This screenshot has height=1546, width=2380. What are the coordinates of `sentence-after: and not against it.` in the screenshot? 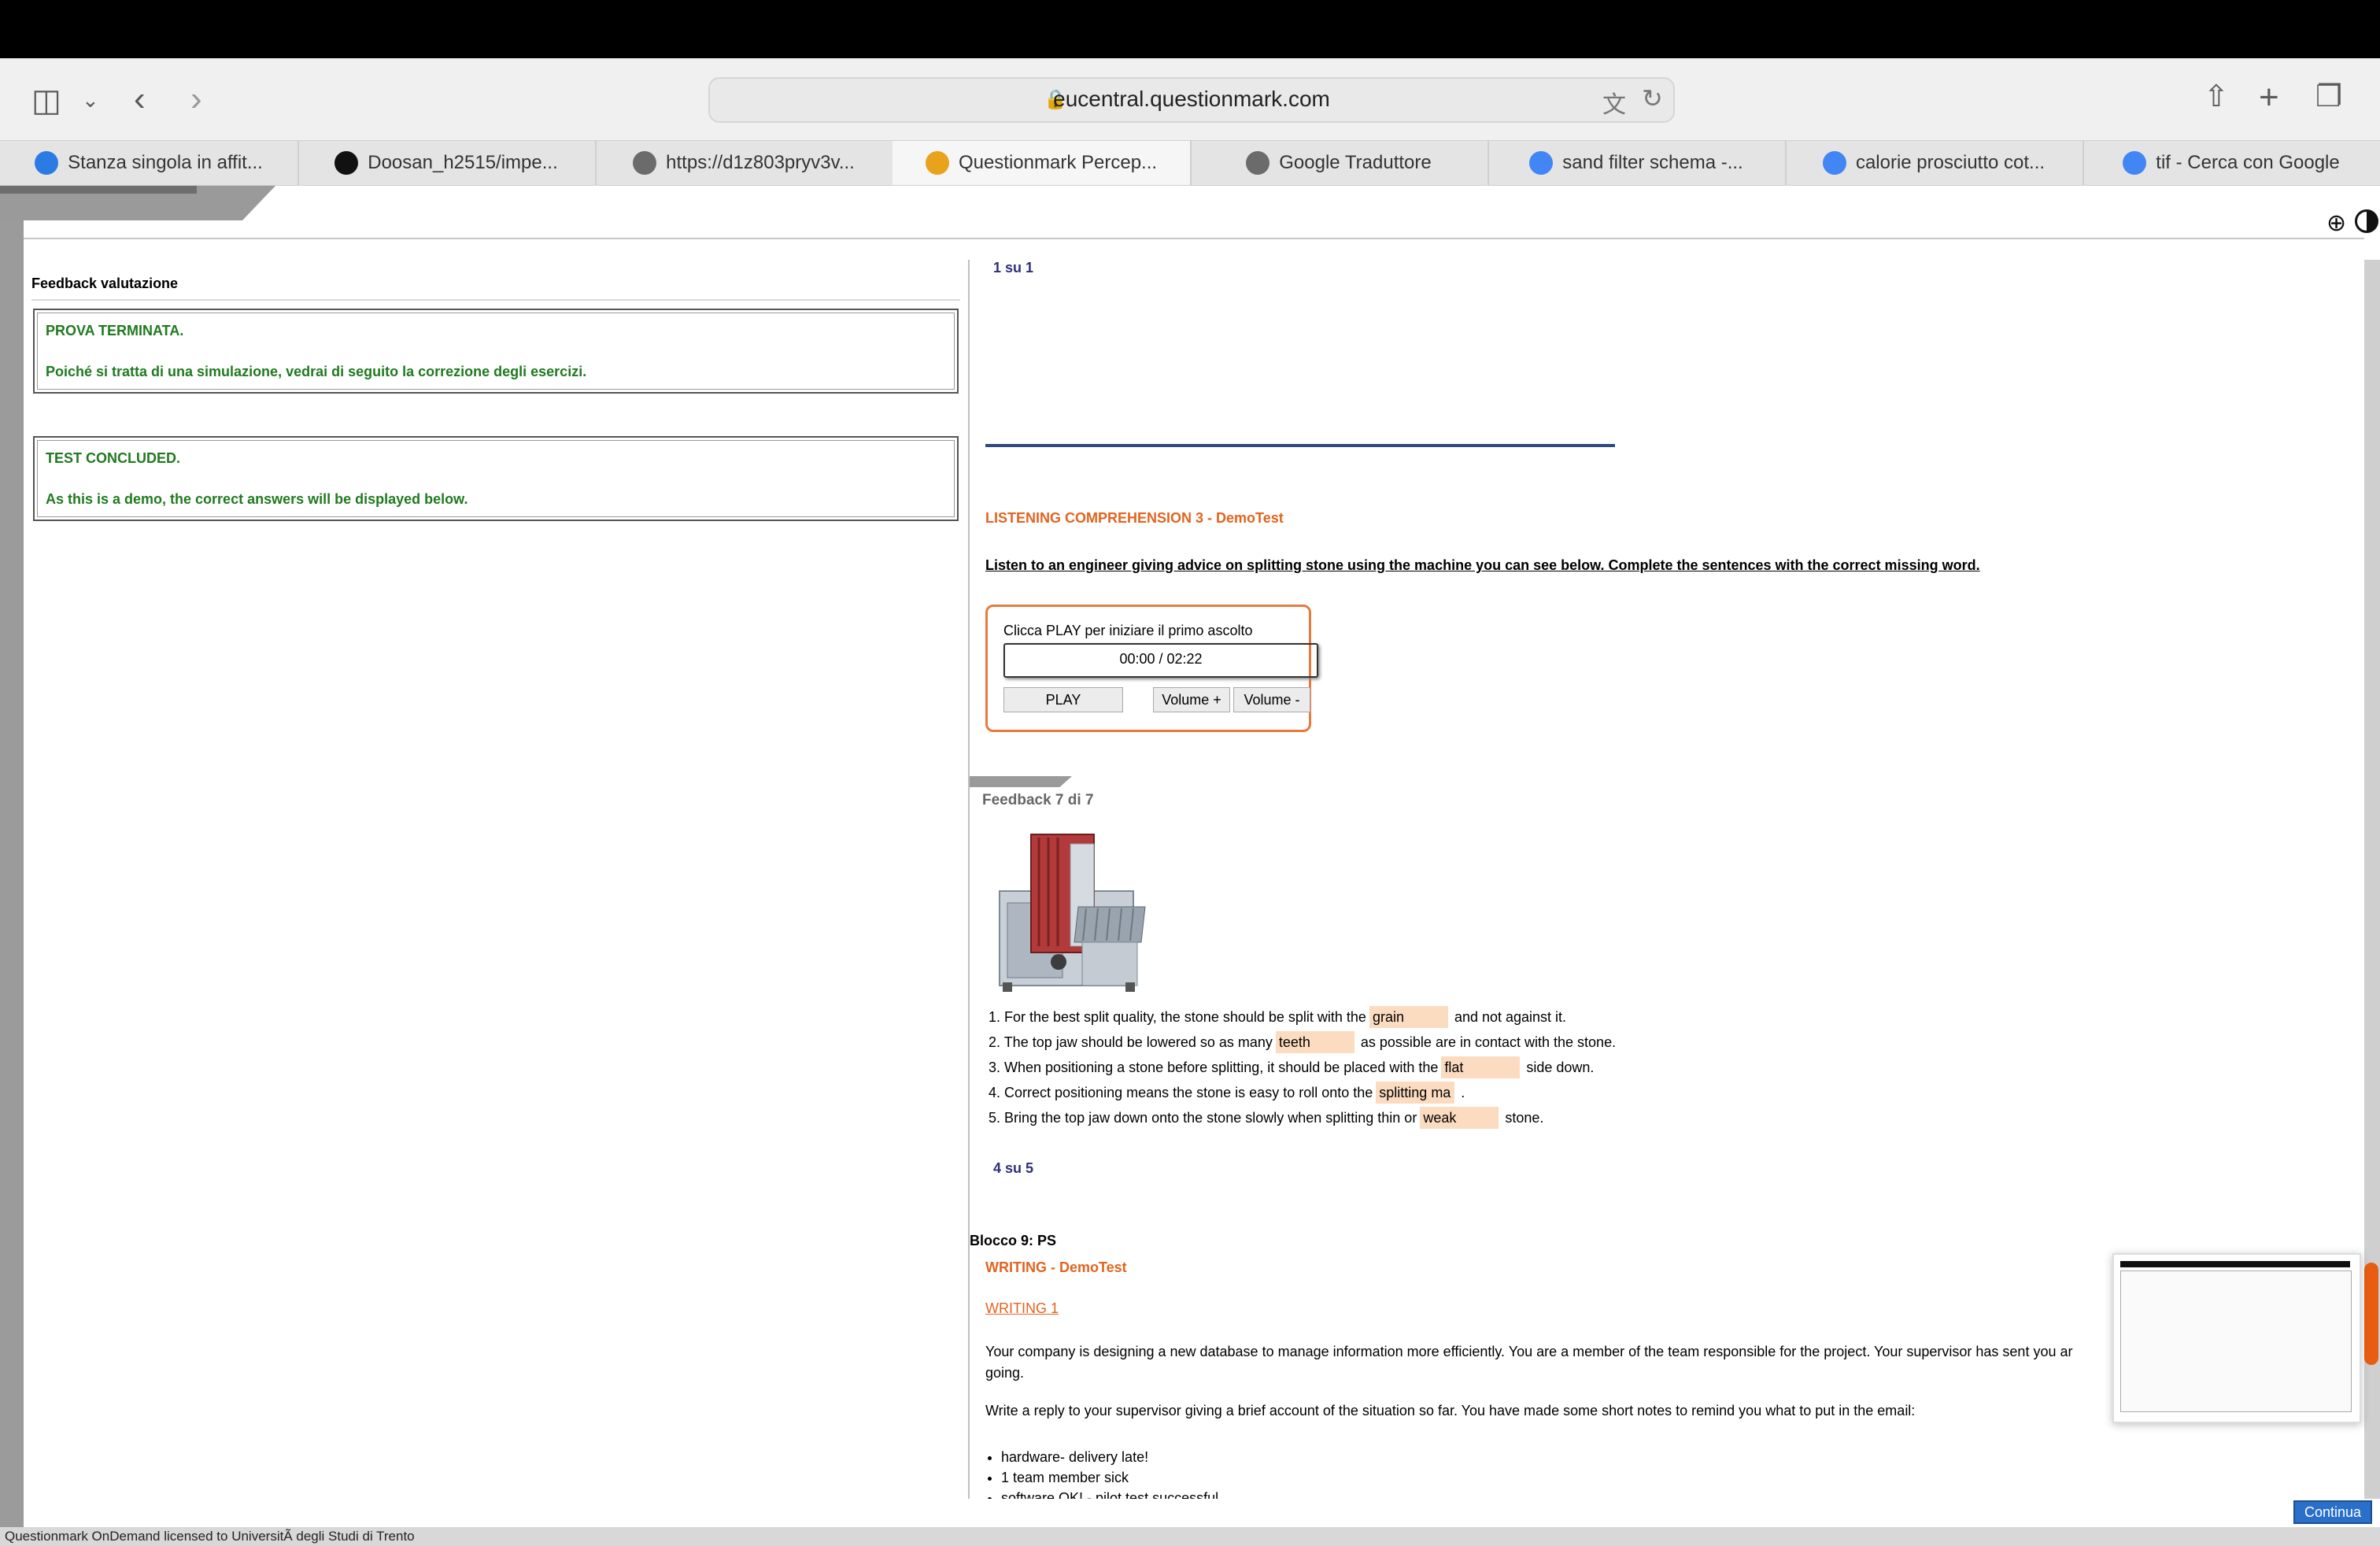 It's located at (1510, 1017).